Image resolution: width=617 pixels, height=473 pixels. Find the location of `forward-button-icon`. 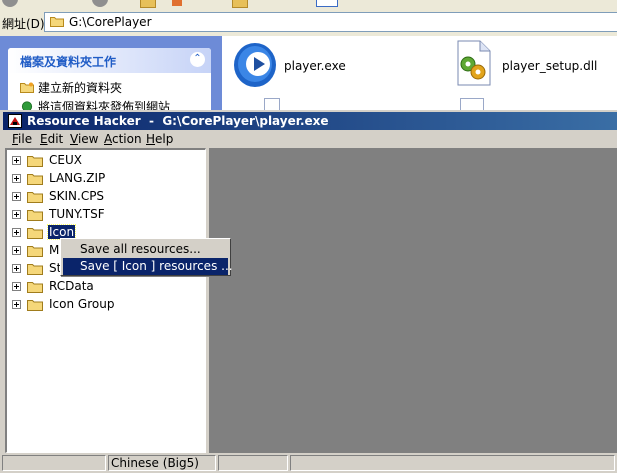

forward-button-icon is located at coordinates (100, 3).